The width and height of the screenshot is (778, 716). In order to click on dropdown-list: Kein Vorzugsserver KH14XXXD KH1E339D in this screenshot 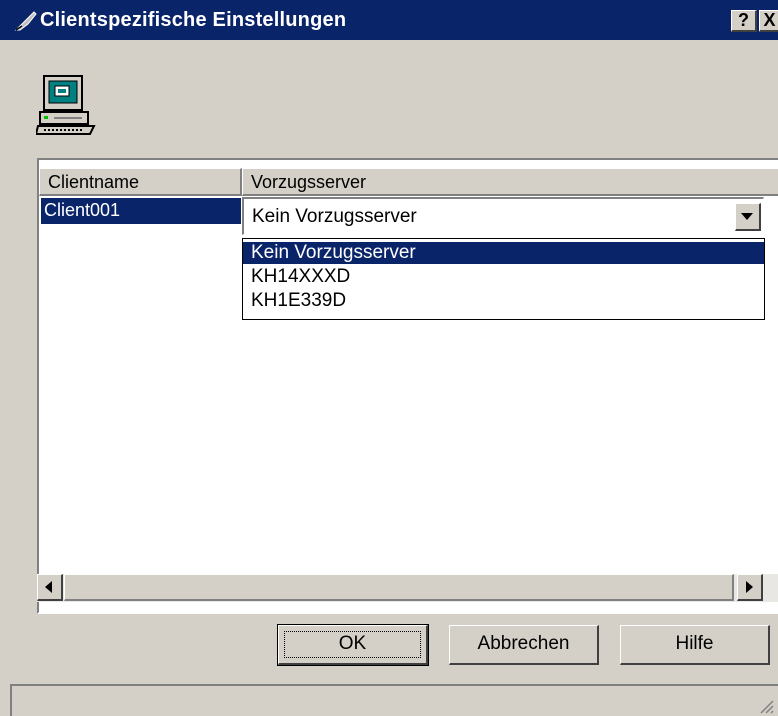, I will do `click(503, 279)`.